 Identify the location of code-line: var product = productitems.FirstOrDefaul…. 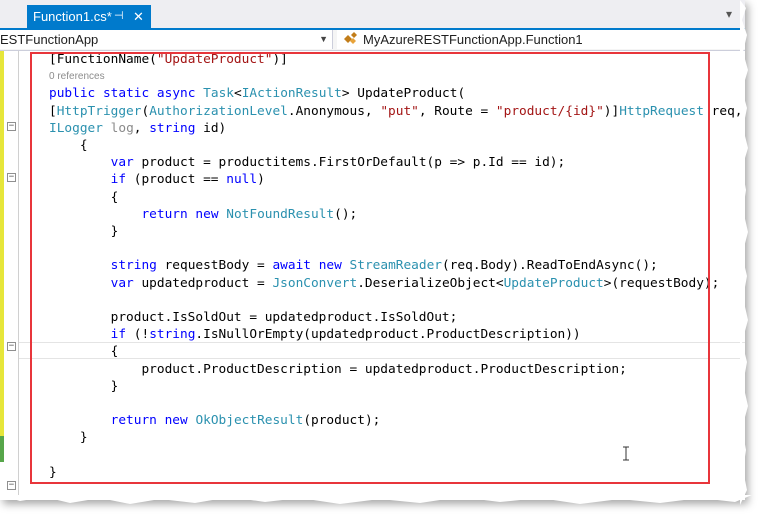
(307, 162).